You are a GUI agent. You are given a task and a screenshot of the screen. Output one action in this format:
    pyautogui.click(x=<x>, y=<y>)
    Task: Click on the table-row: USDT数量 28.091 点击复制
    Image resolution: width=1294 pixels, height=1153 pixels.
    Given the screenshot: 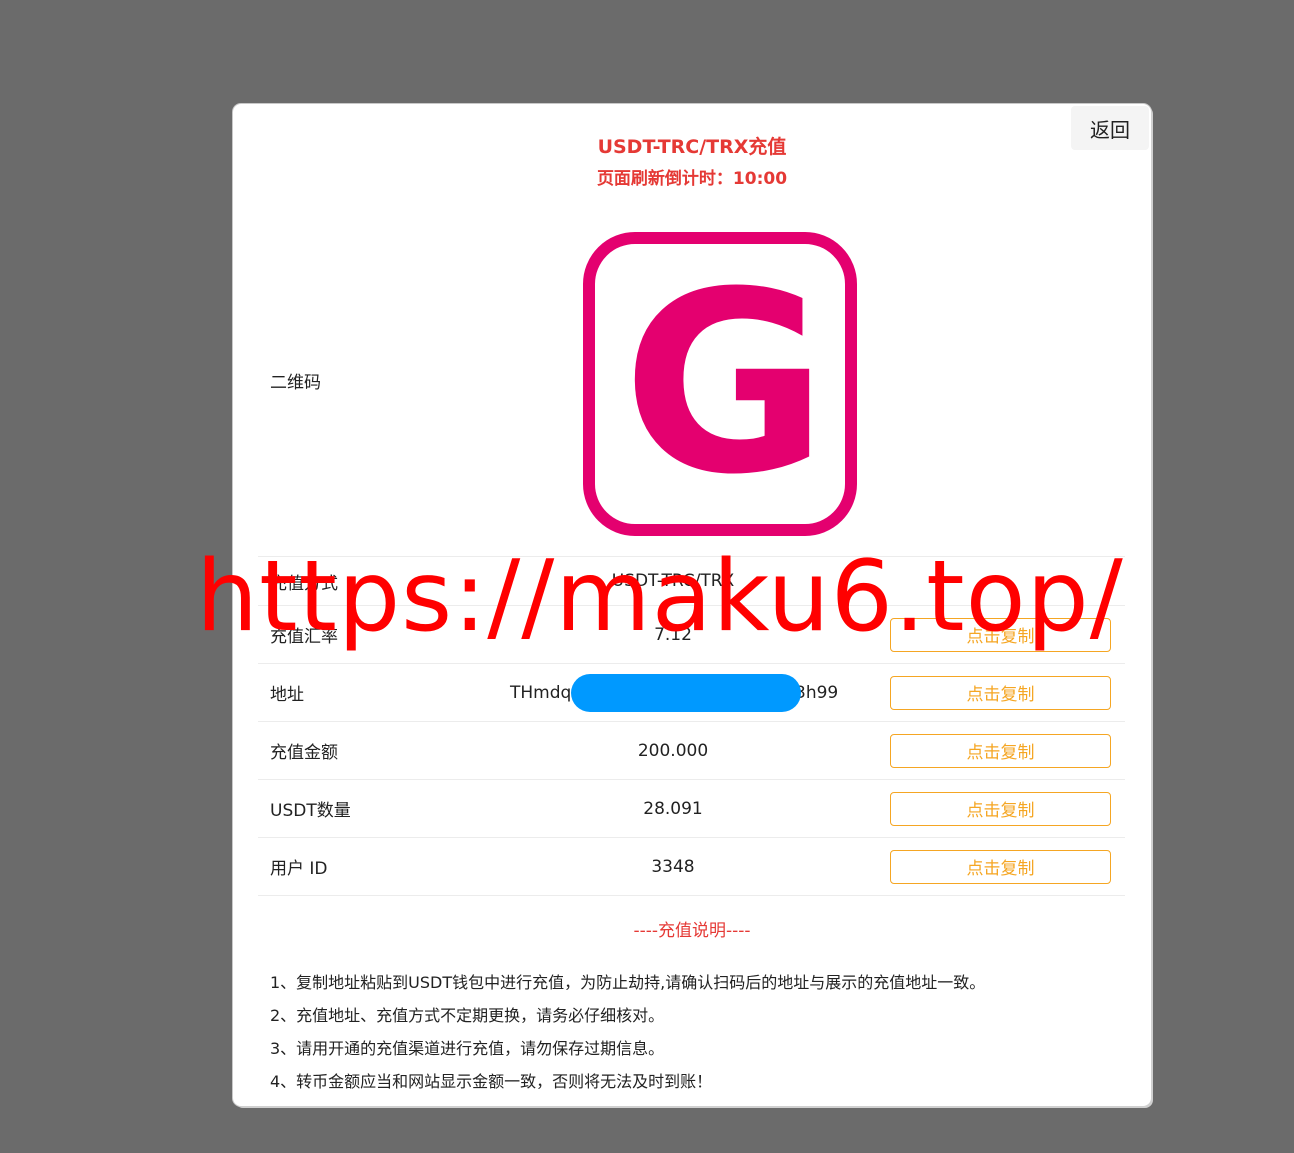 What is the action you would take?
    pyautogui.click(x=691, y=808)
    